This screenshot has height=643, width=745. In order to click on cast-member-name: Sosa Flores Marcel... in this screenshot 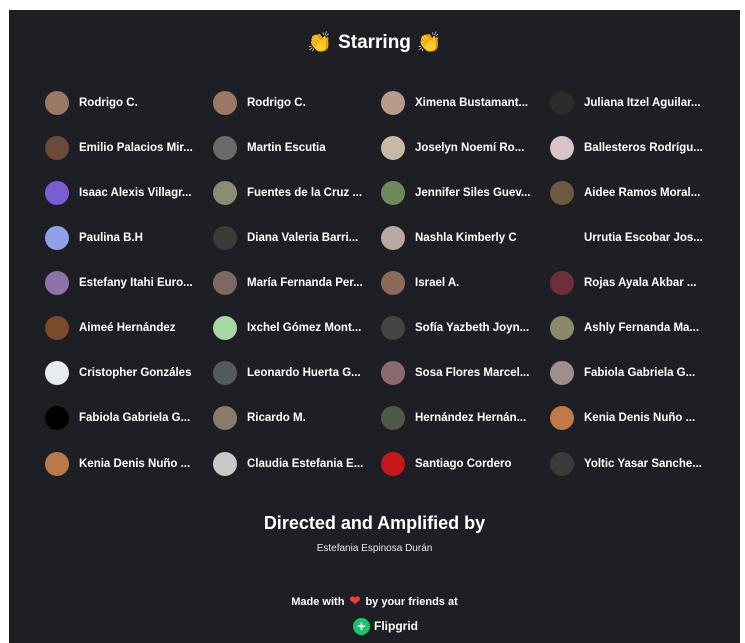, I will do `click(472, 373)`.